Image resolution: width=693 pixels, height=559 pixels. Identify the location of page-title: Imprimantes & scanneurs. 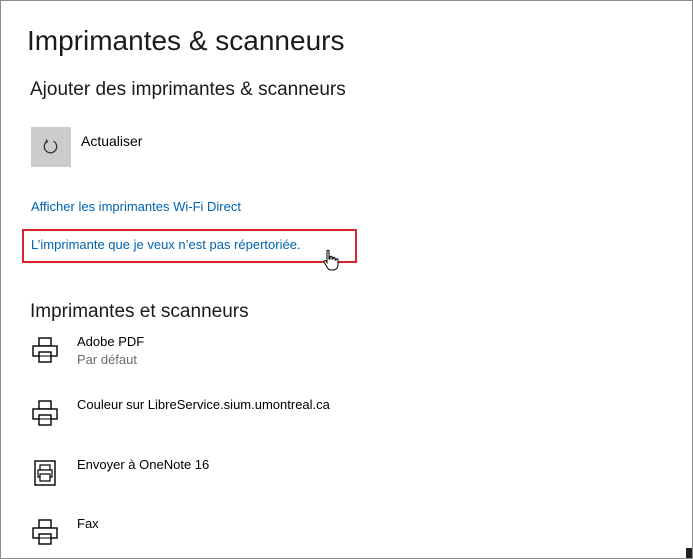
(186, 40).